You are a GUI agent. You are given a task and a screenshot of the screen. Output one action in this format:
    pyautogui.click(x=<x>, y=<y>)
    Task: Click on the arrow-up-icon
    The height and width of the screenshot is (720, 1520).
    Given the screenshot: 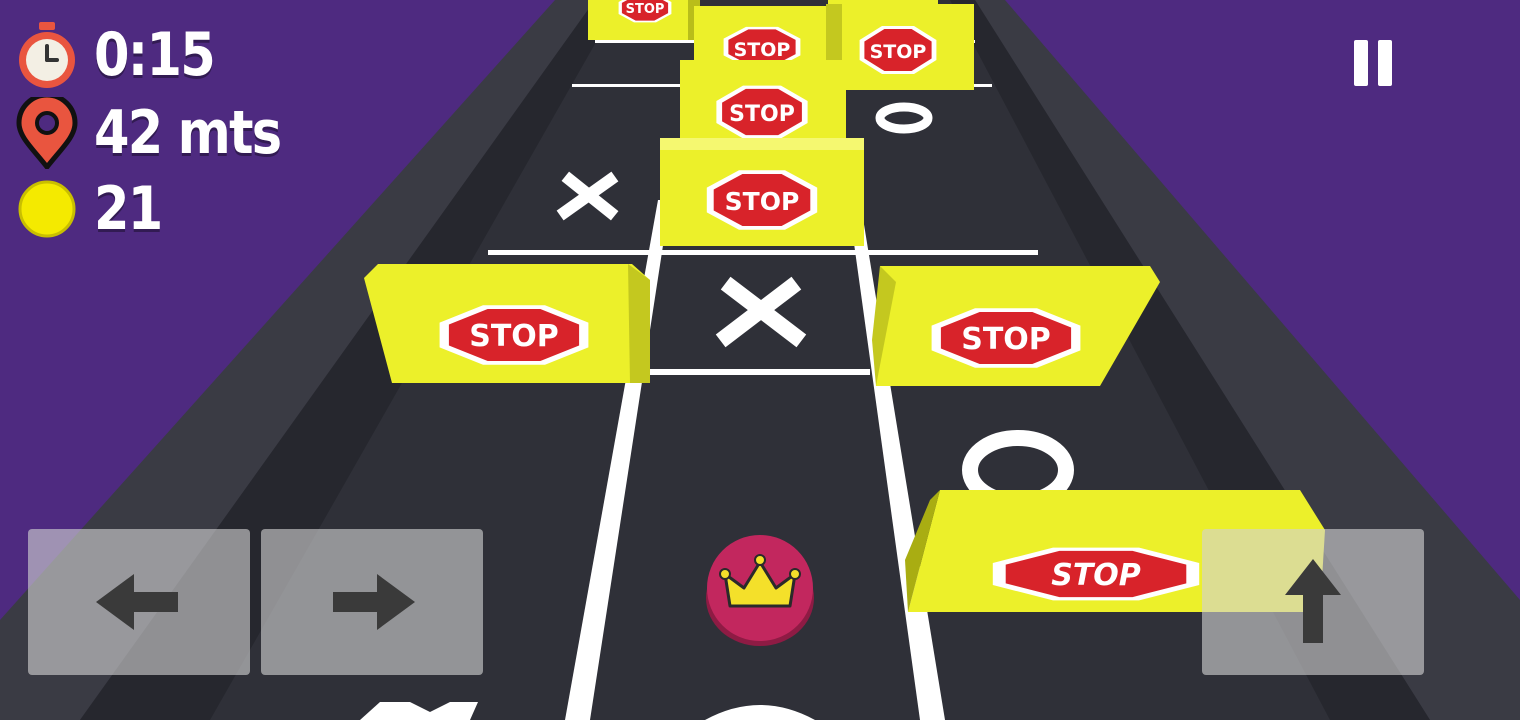 What is the action you would take?
    pyautogui.click(x=1313, y=601)
    